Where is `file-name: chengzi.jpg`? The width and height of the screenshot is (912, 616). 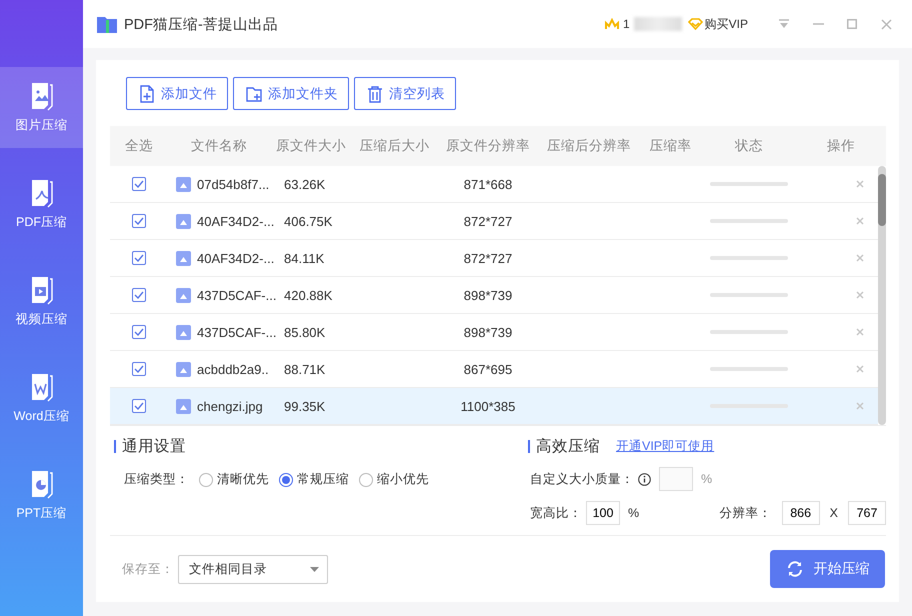
file-name: chengzi.jpg is located at coordinates (230, 406).